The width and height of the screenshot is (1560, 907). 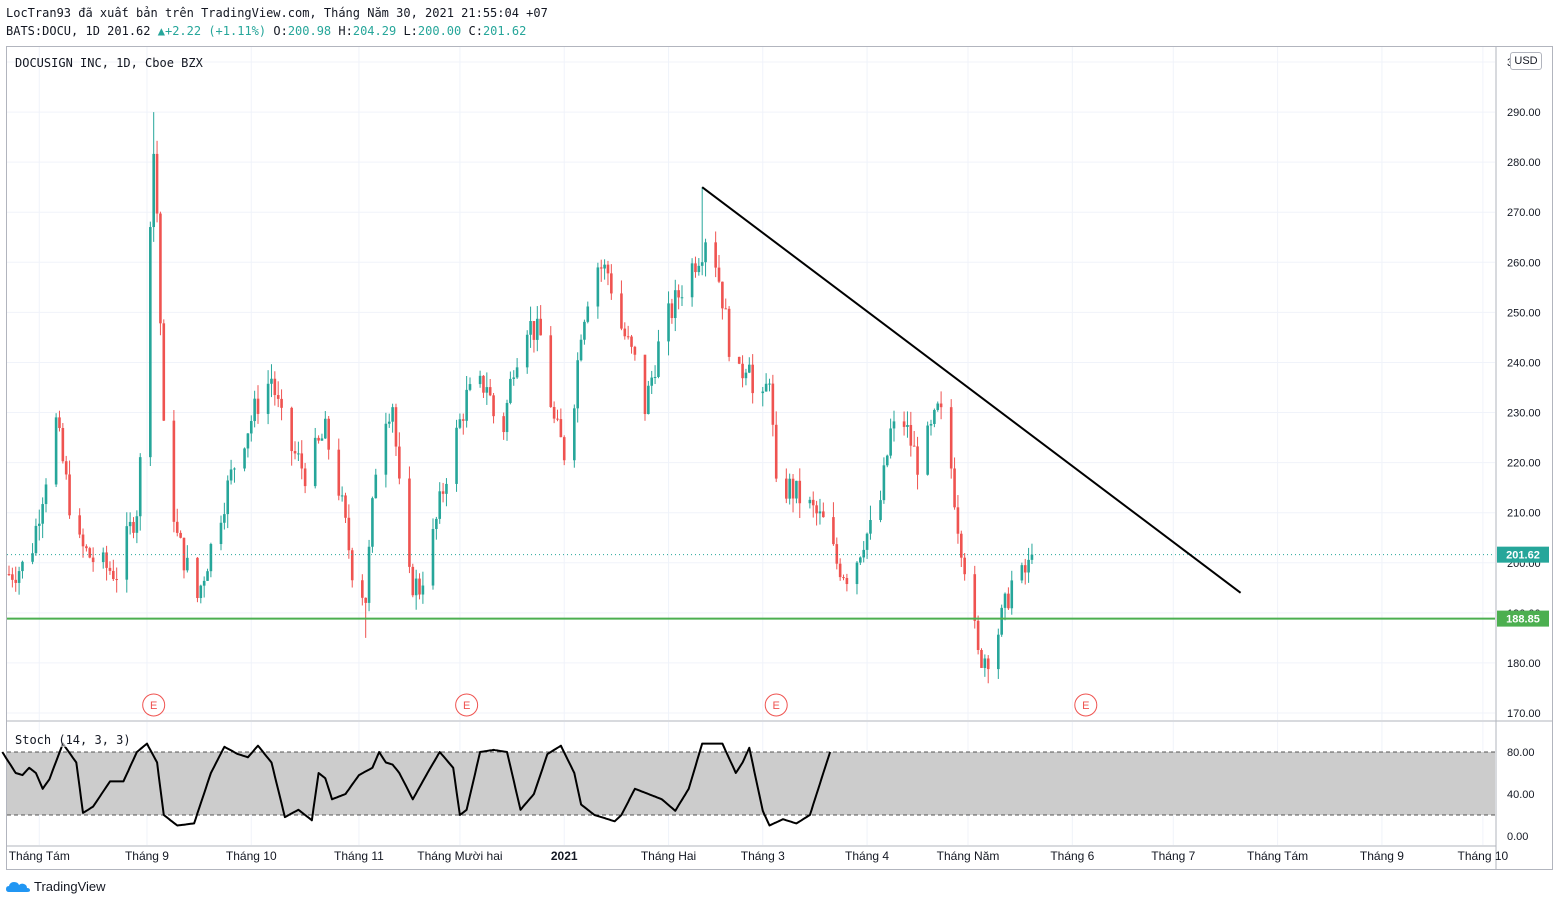 I want to click on x-tick-label: Tháng 6, so click(x=1072, y=856).